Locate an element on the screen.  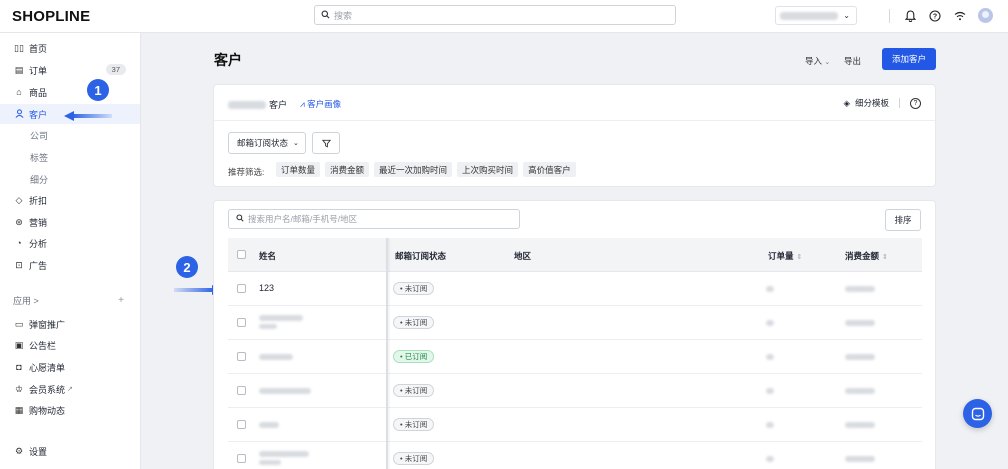
sidebar-item-label: 首页 is located at coordinates (38, 48).